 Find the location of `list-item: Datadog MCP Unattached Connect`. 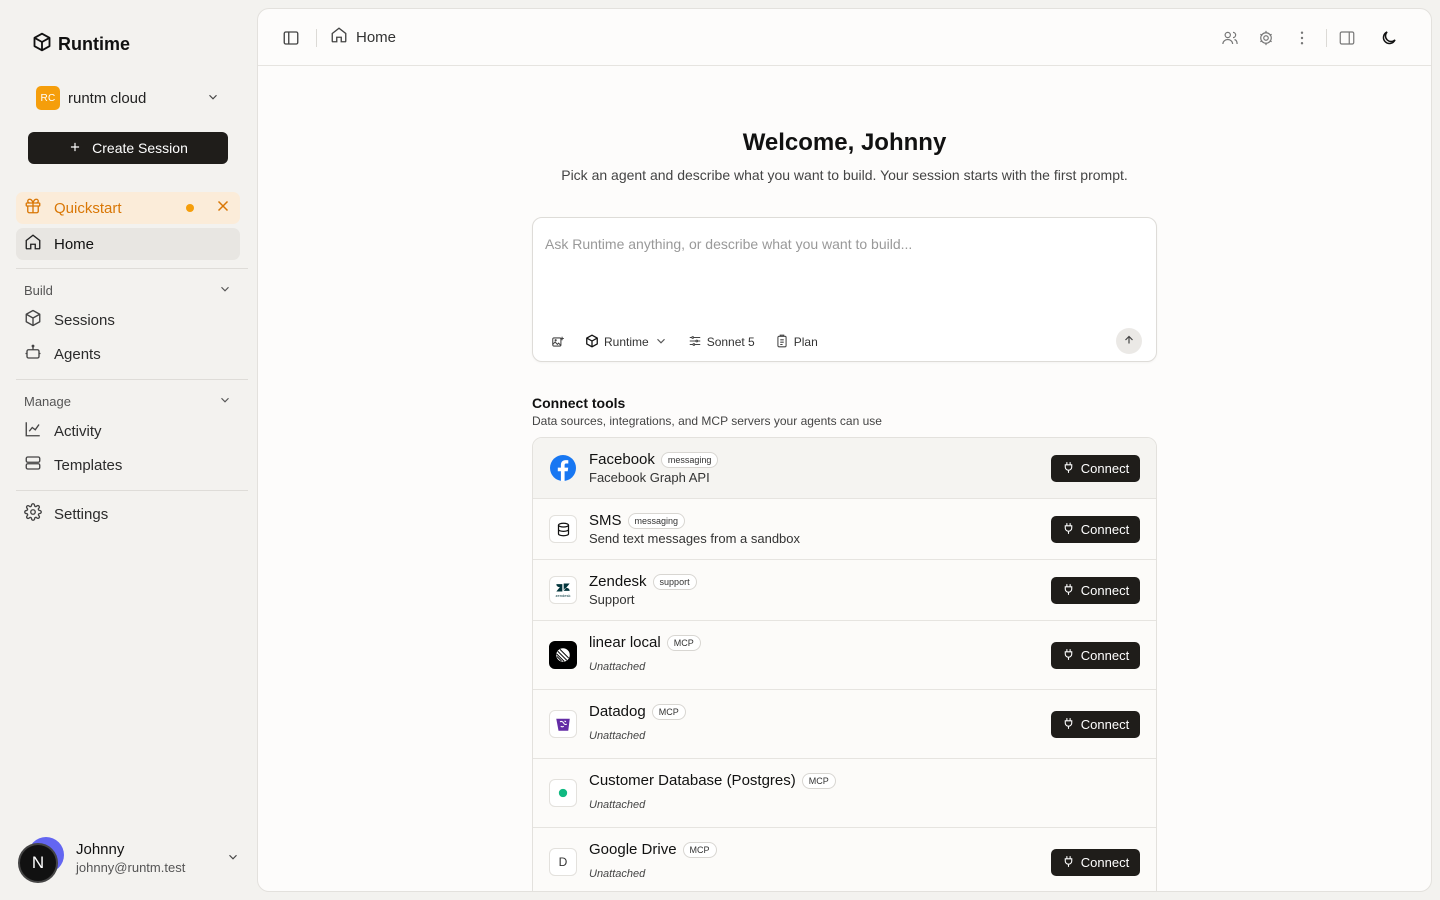

list-item: Datadog MCP Unattached Connect is located at coordinates (844, 724).